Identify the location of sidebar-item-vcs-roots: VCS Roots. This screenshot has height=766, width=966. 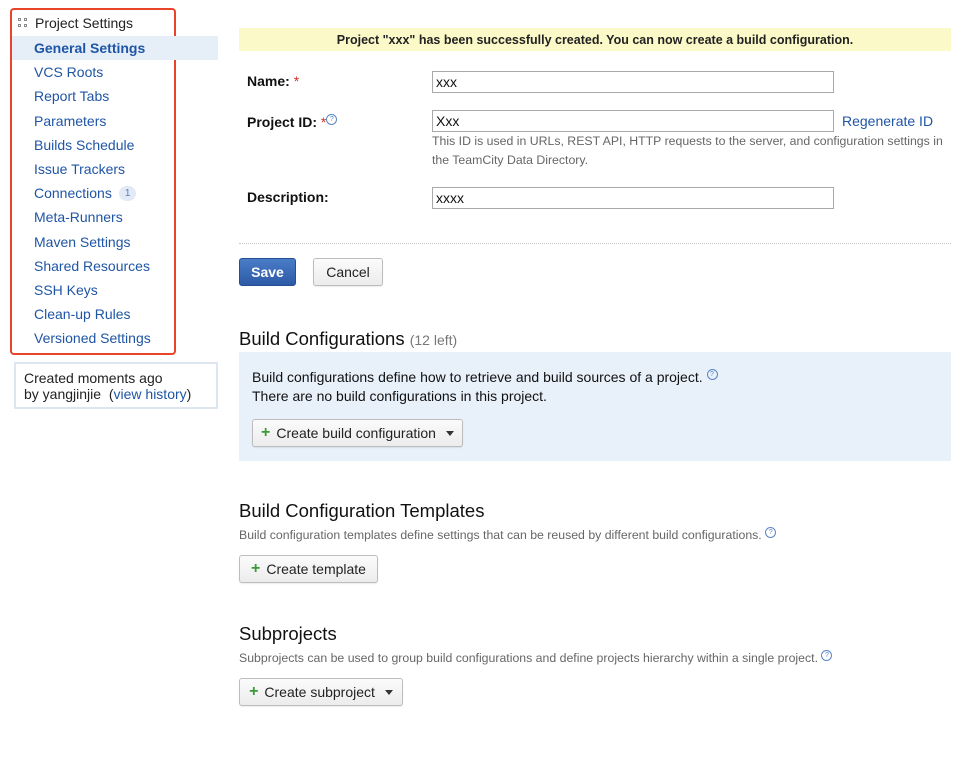
(93, 72).